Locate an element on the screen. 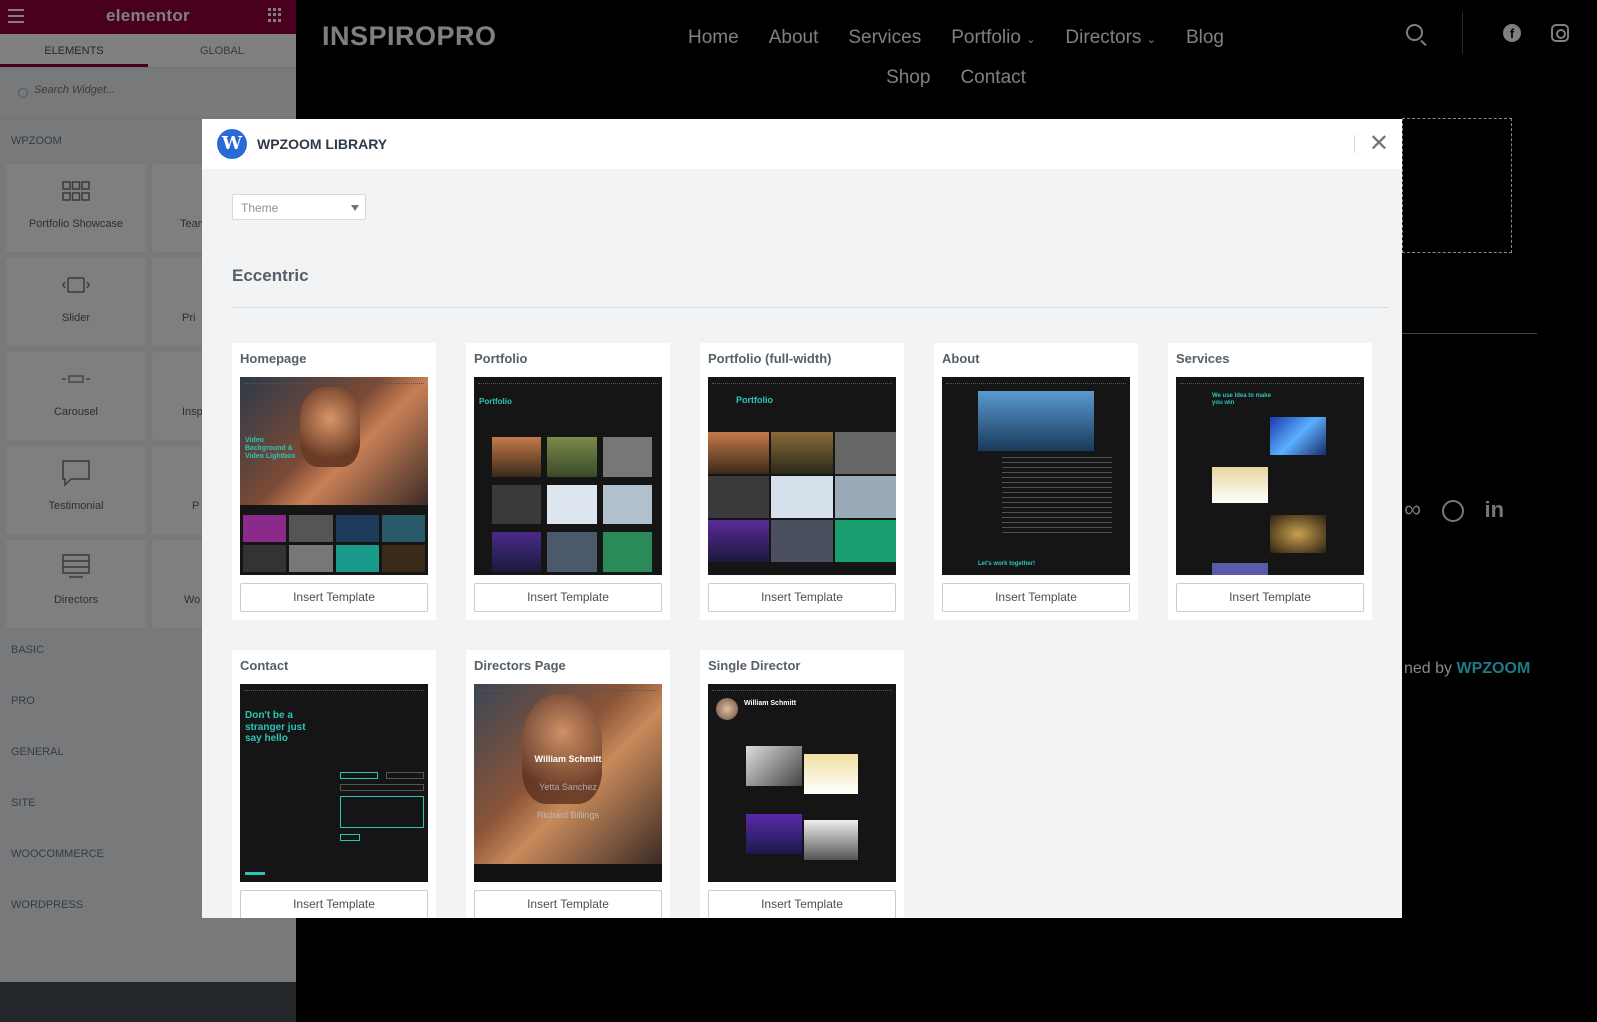  thumb-heading: We use Idea to make you win is located at coordinates (1241, 399).